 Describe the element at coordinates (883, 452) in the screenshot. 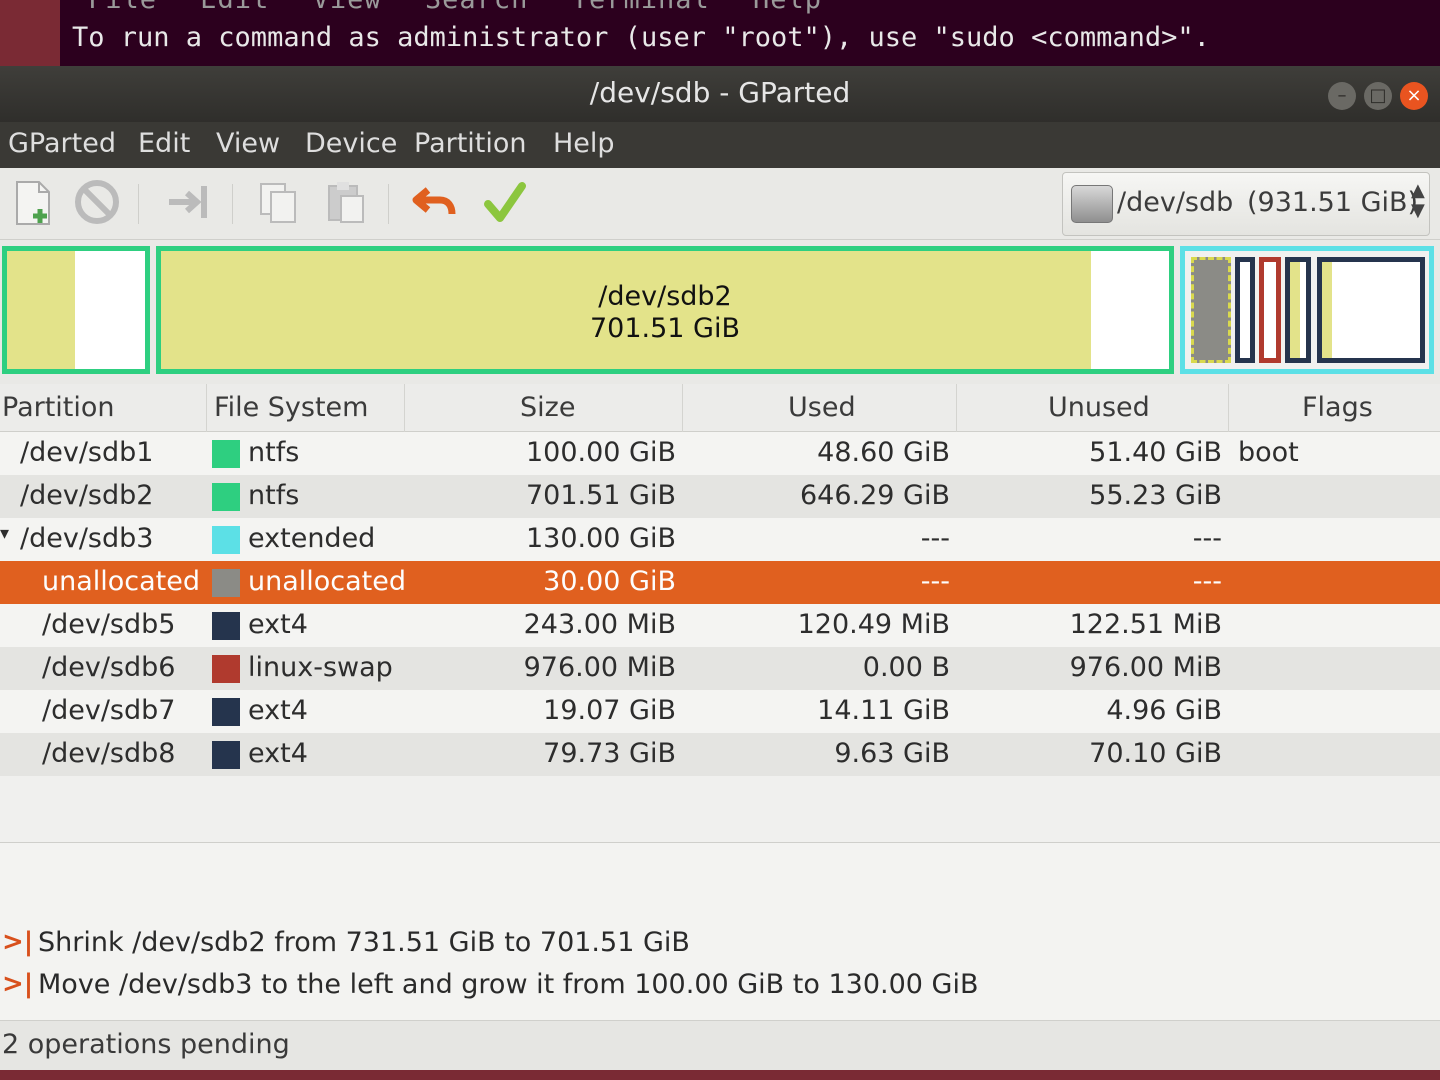

I see `cell-used: 48.60 GiB` at that location.